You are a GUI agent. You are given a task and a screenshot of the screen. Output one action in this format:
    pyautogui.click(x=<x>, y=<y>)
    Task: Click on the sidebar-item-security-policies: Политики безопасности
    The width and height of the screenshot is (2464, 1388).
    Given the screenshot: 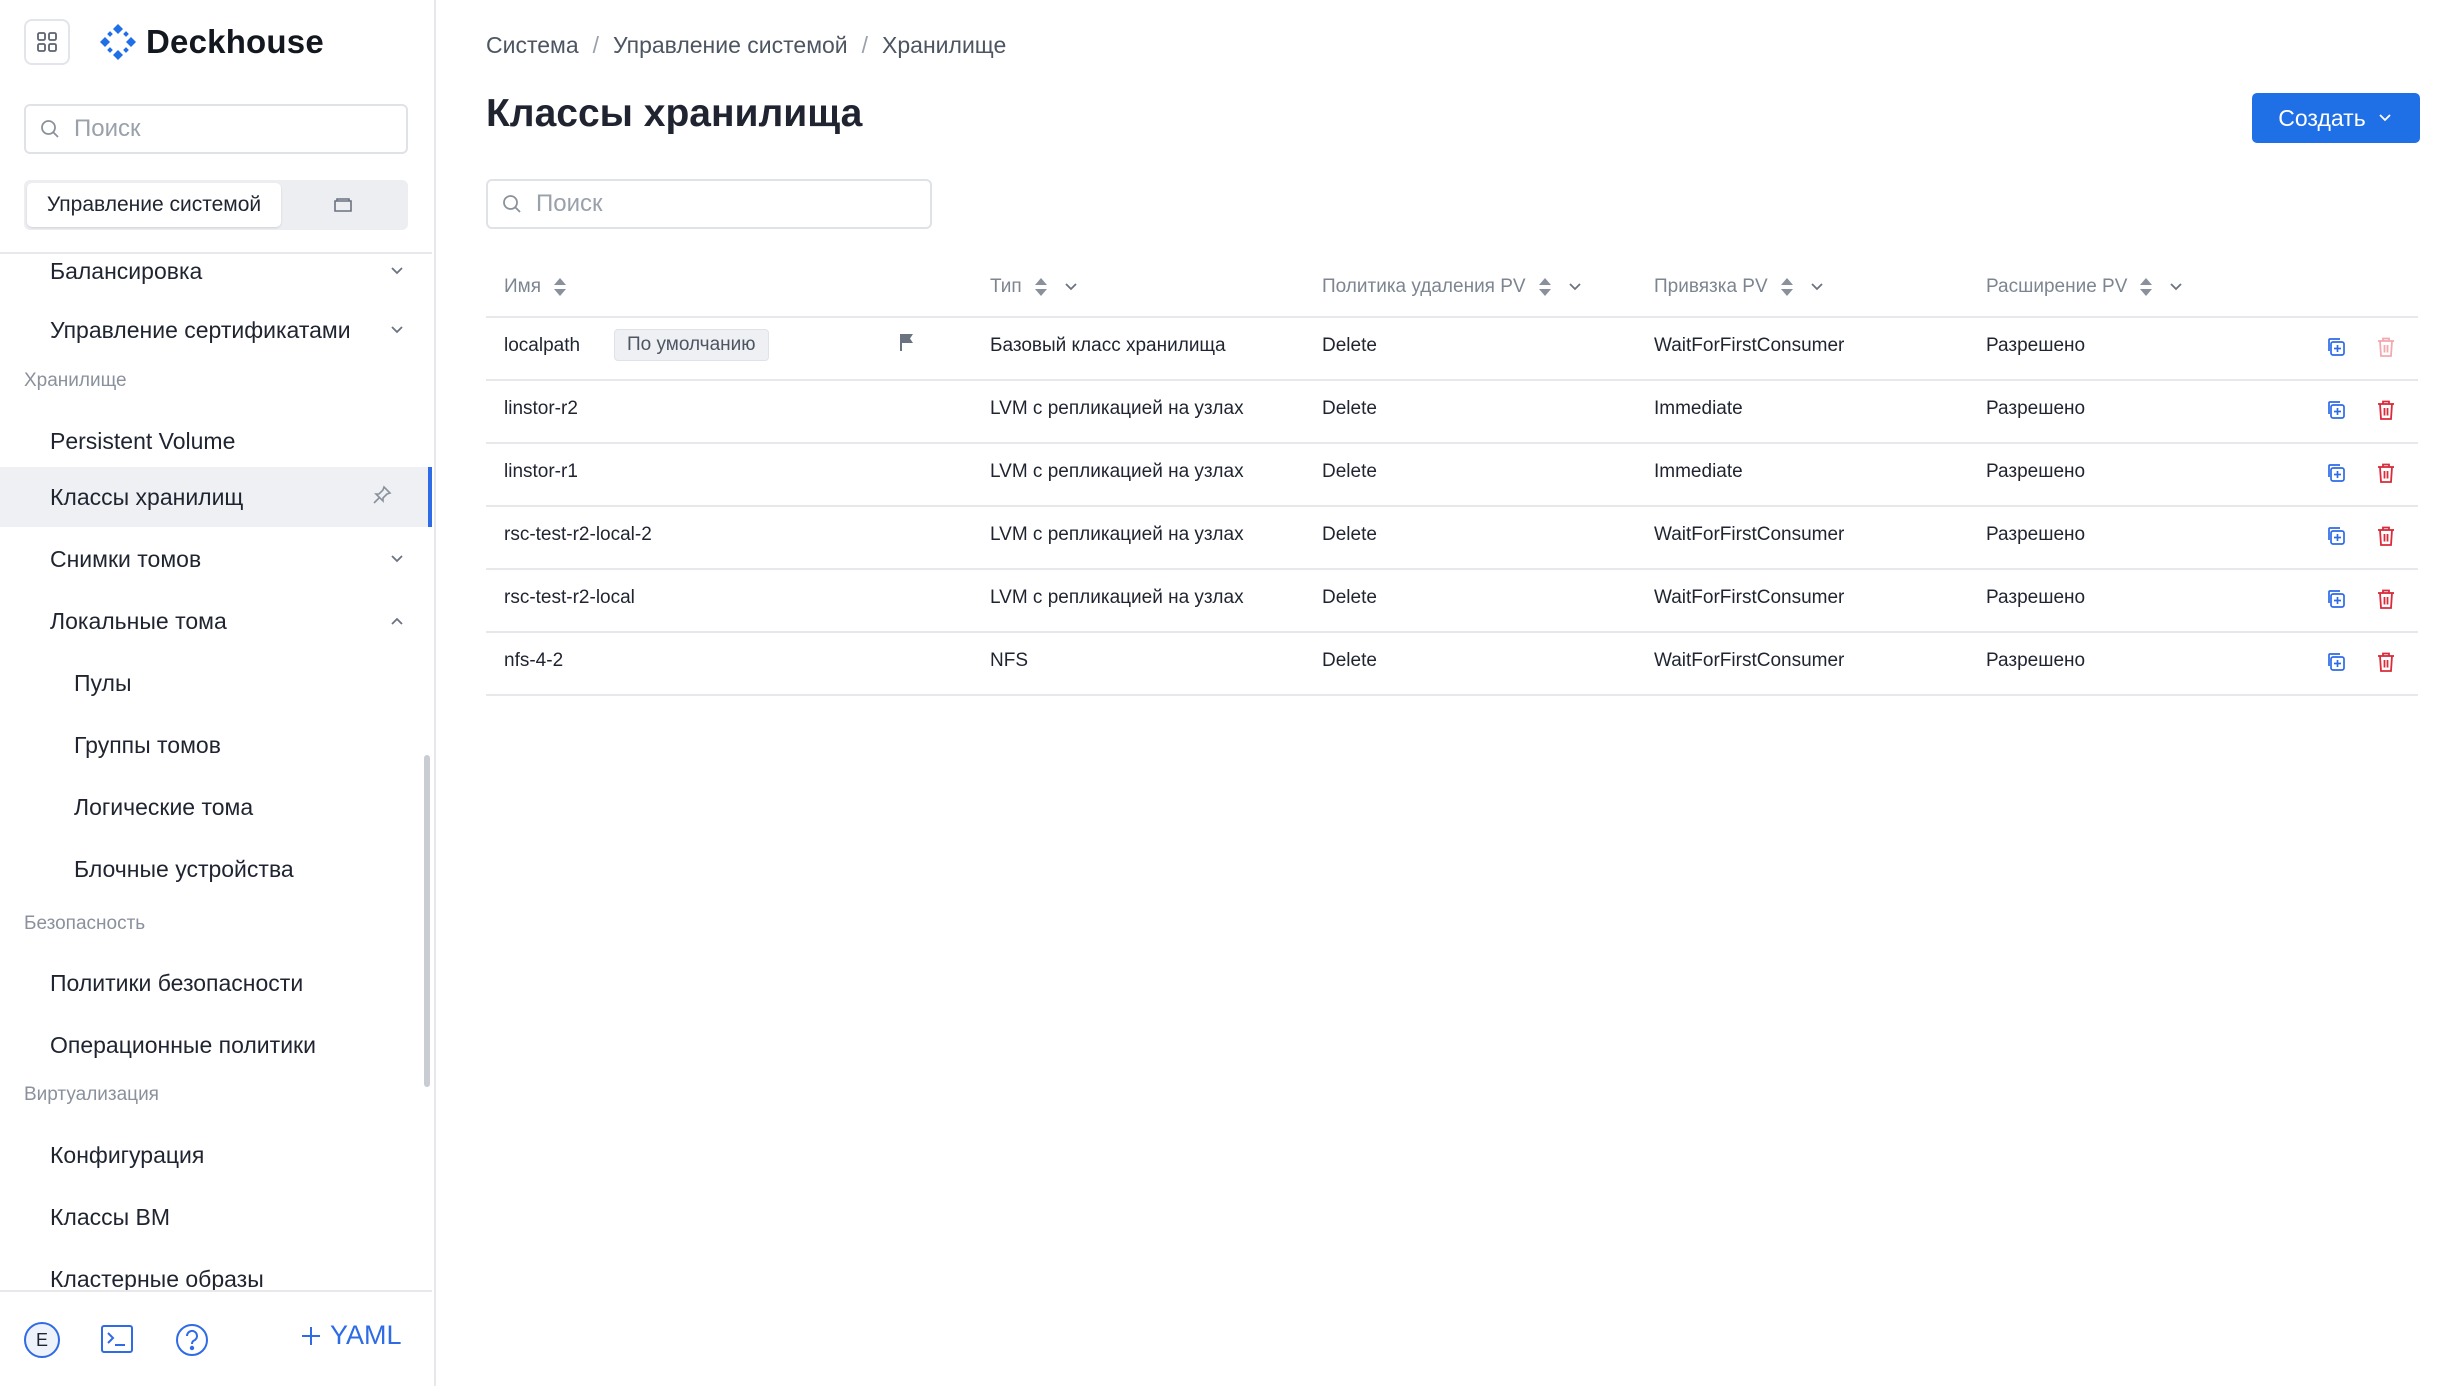 What is the action you would take?
    pyautogui.click(x=216, y=983)
    